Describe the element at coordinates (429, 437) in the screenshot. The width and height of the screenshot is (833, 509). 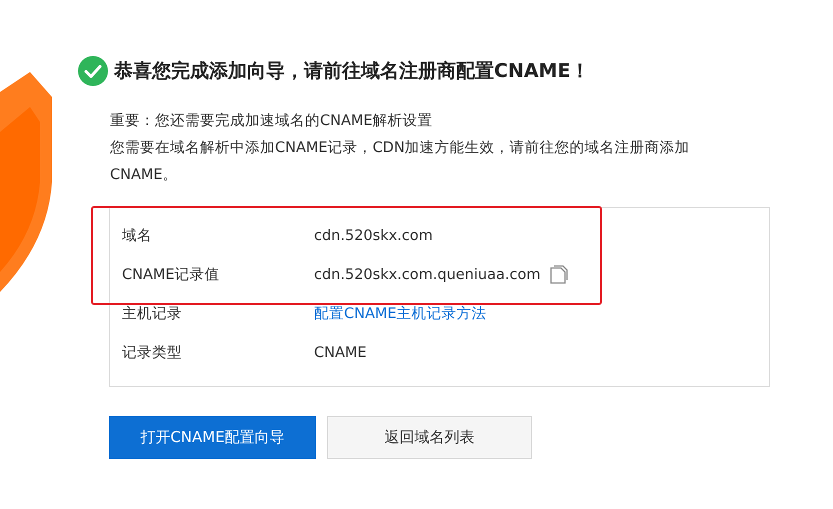
I see `back-button: 返回域名列表` at that location.